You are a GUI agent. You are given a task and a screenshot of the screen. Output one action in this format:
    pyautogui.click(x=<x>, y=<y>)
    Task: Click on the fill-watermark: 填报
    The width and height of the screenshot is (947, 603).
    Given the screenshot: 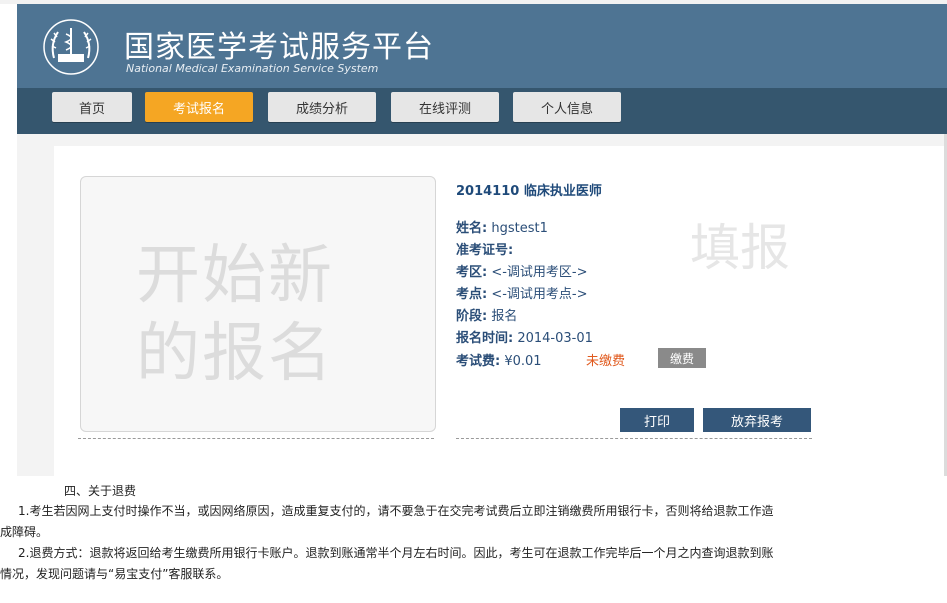 What is the action you would take?
    pyautogui.click(x=740, y=248)
    